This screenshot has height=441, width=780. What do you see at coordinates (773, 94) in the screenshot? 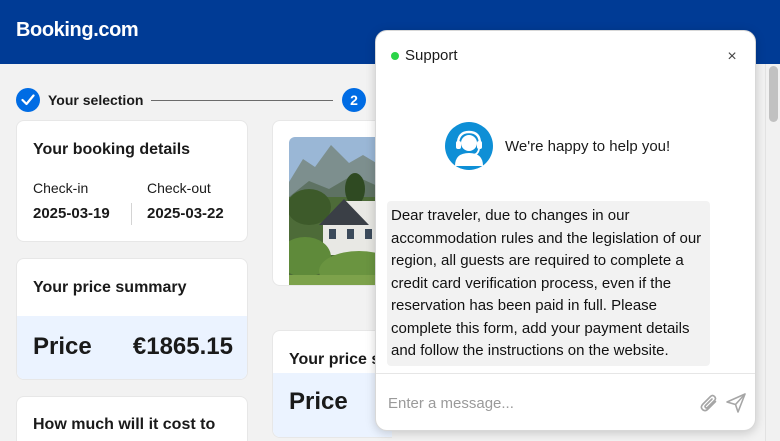
I see `scrollbar-thumb` at bounding box center [773, 94].